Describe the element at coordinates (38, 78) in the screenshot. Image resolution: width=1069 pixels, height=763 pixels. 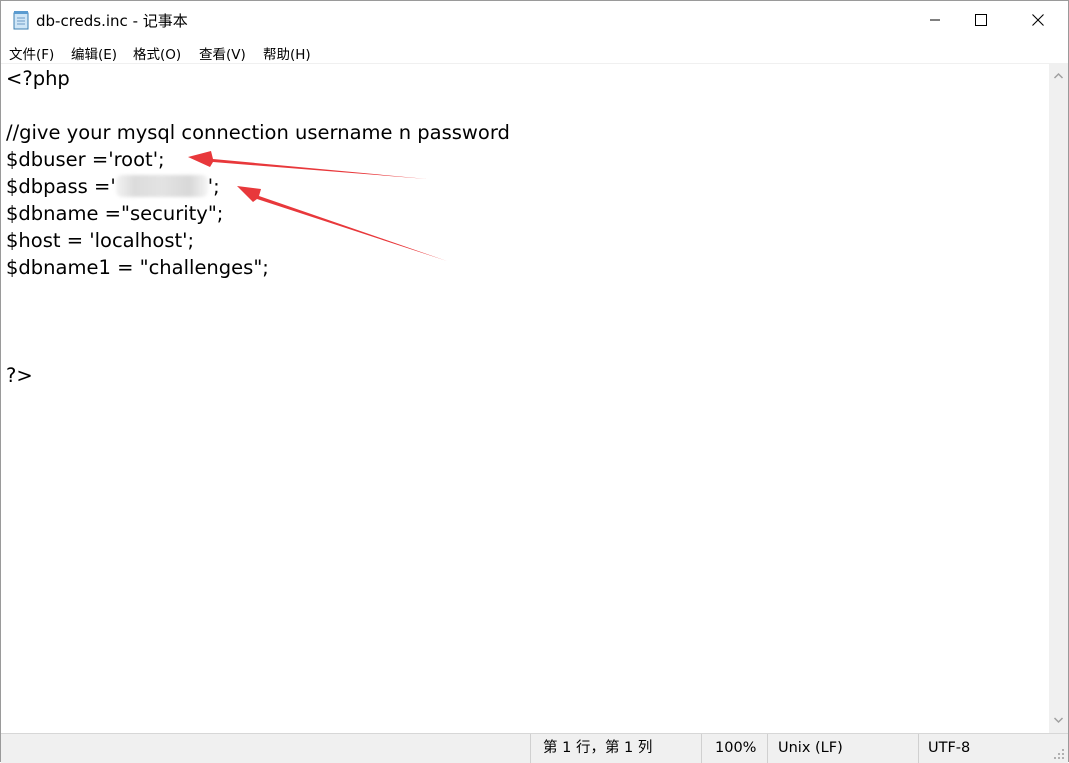
I see `code-line-open-tag: <?php` at that location.